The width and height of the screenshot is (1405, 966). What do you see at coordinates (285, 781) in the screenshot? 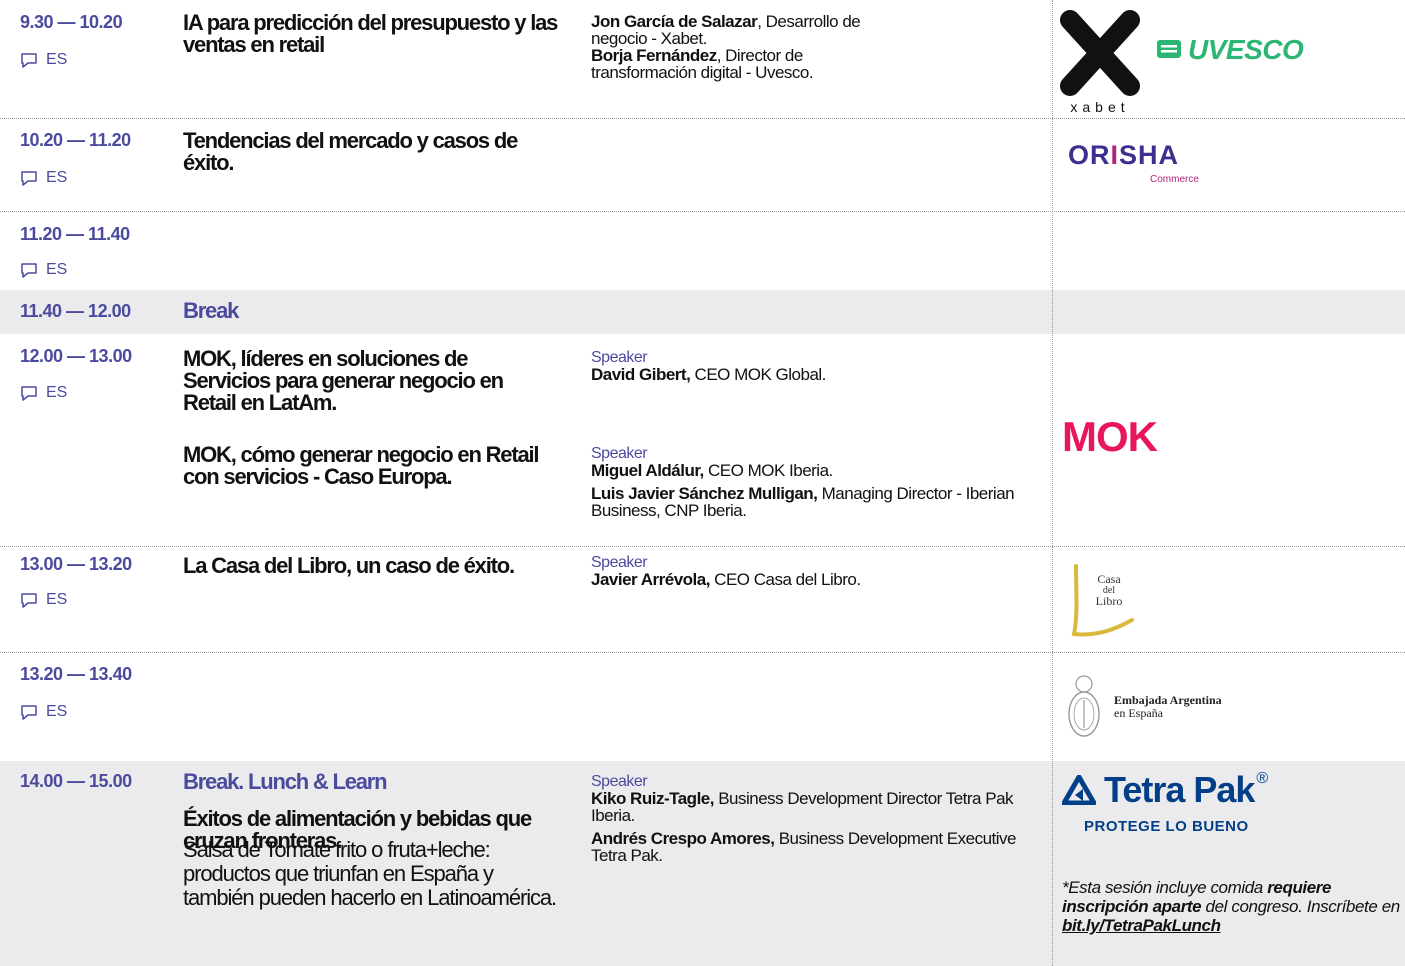
I see `session-title: Break. Lunch & Learn` at bounding box center [285, 781].